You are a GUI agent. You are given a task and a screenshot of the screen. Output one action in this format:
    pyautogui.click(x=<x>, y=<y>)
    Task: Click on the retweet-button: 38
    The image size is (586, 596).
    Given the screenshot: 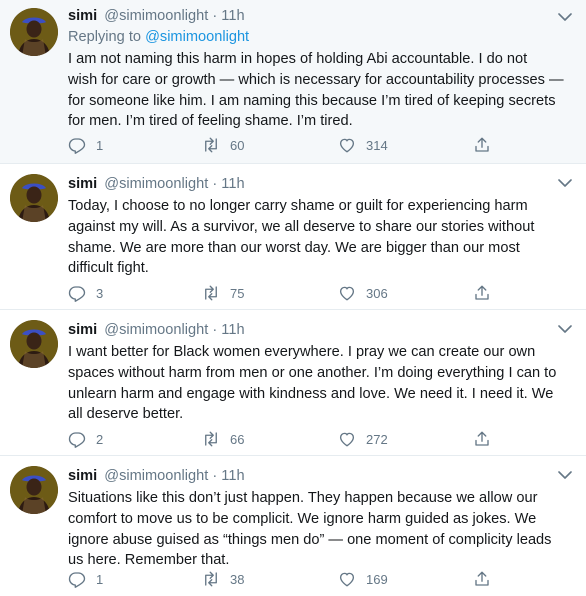 What is the action you would take?
    pyautogui.click(x=223, y=579)
    